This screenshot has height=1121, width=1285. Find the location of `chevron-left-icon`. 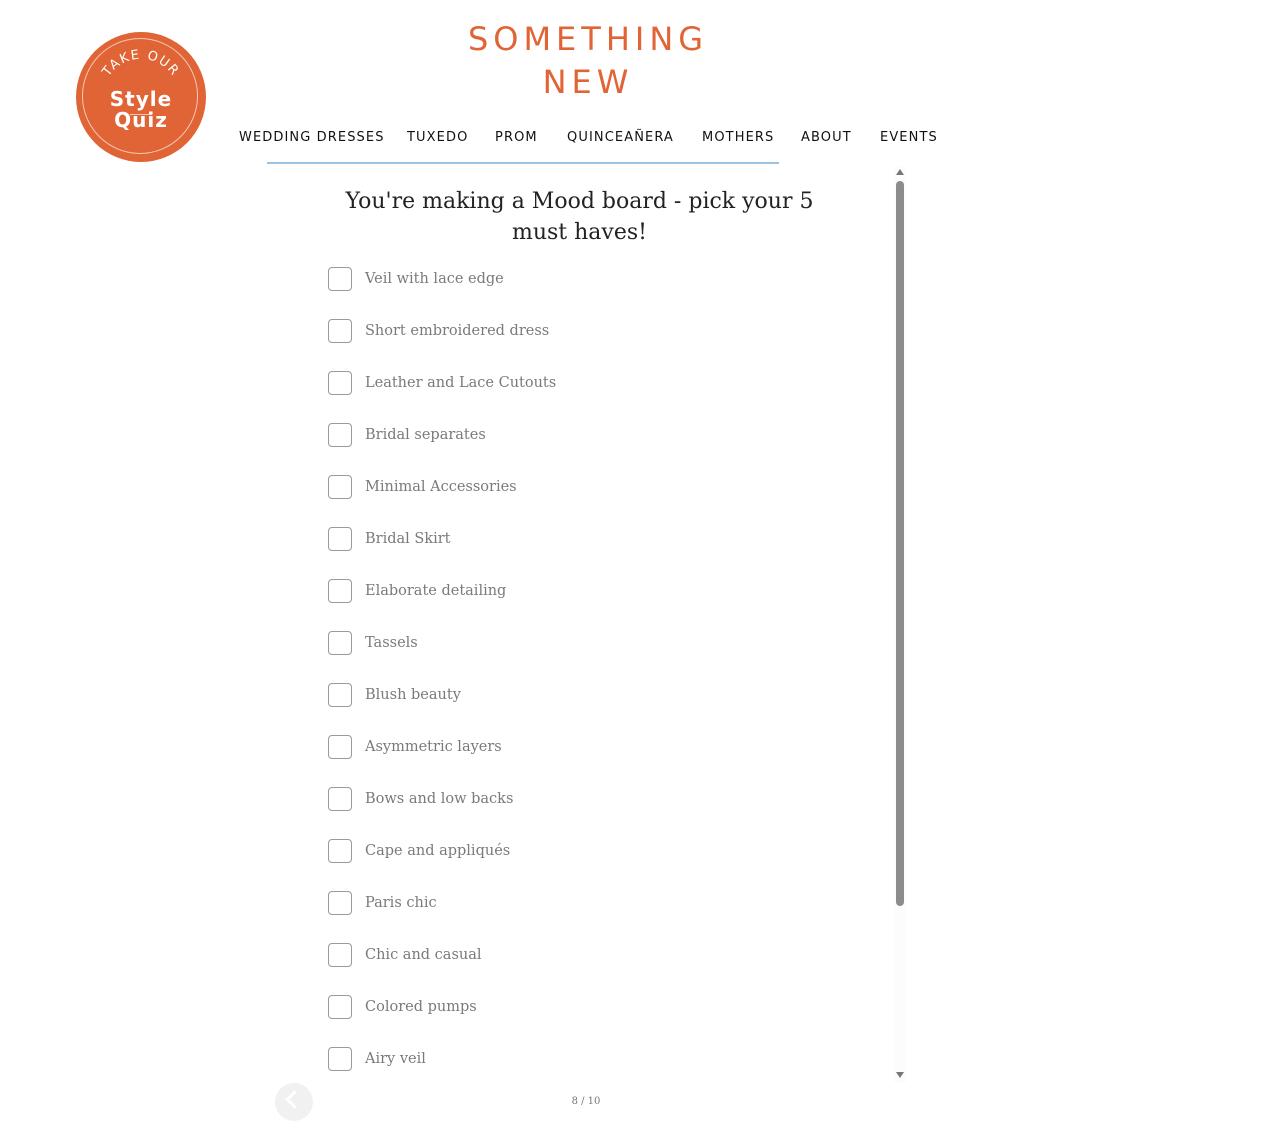

chevron-left-icon is located at coordinates (294, 1099).